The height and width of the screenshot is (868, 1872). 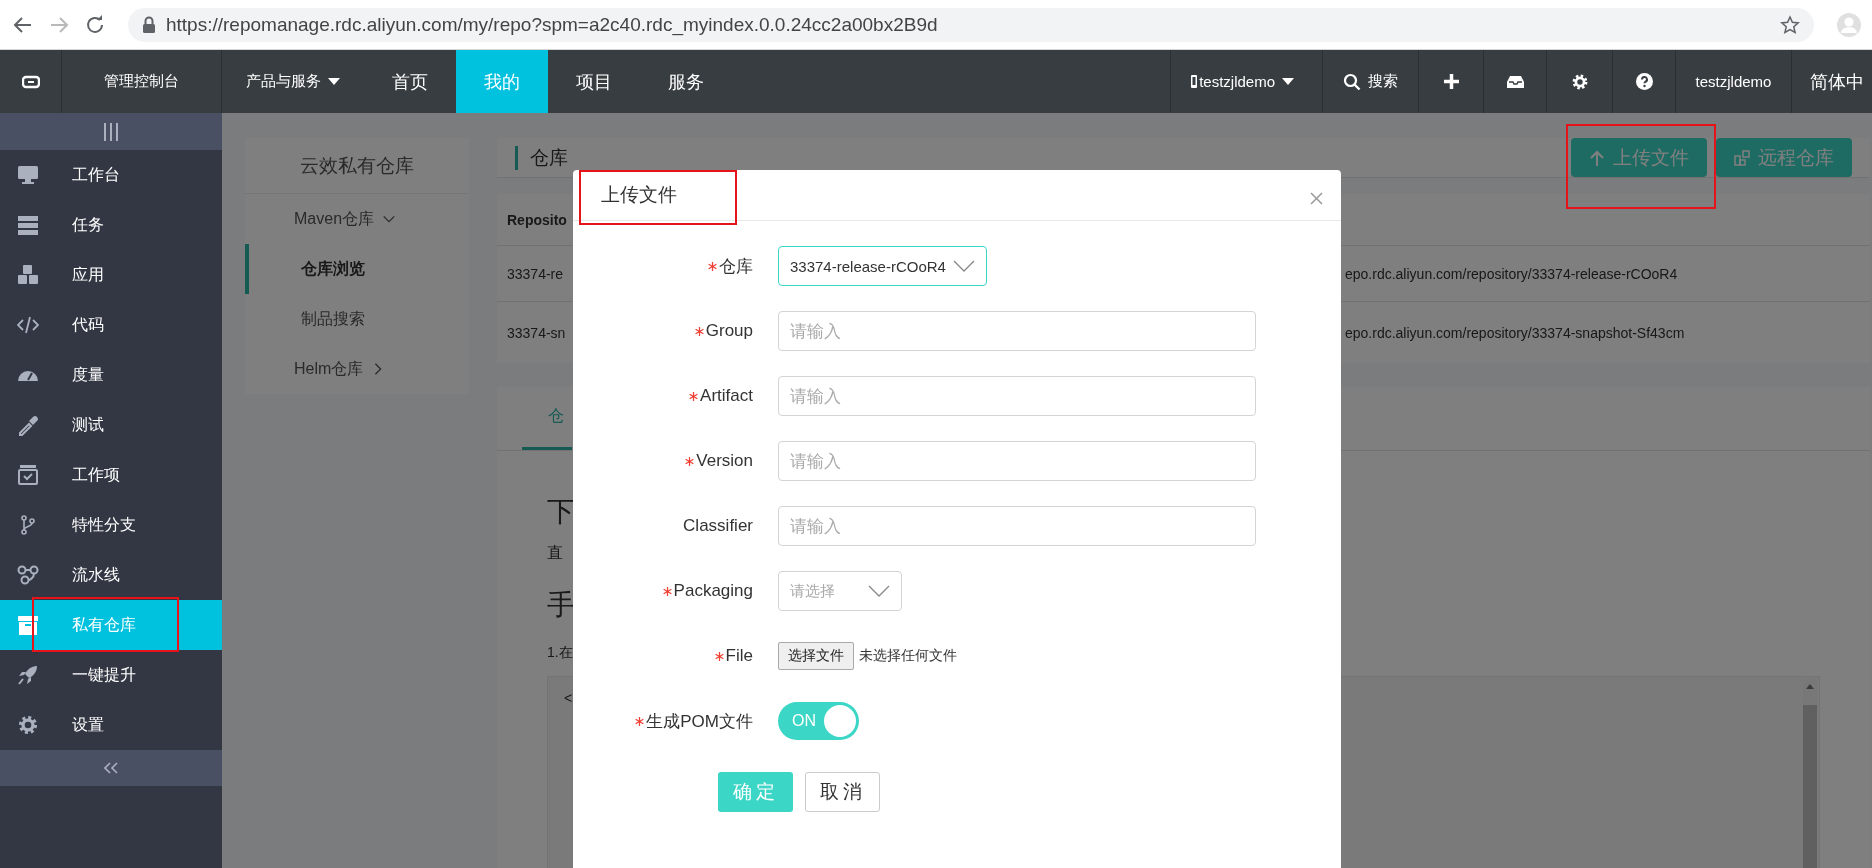 What do you see at coordinates (293, 81) in the screenshot?
I see `menu-dropdown: 产品与服务` at bounding box center [293, 81].